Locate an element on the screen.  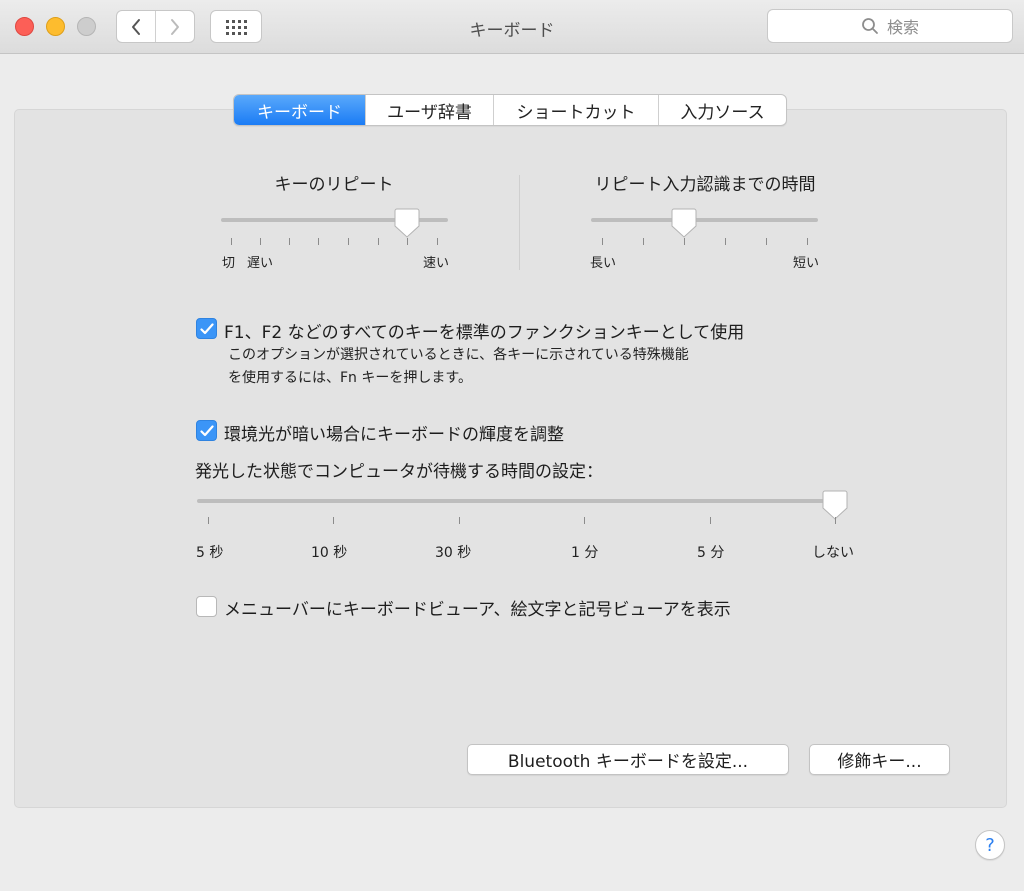
fn-keys-label: F1、F2 などのすべてのキーを標準のファンクションキーとして使用 is located at coordinates (484, 330).